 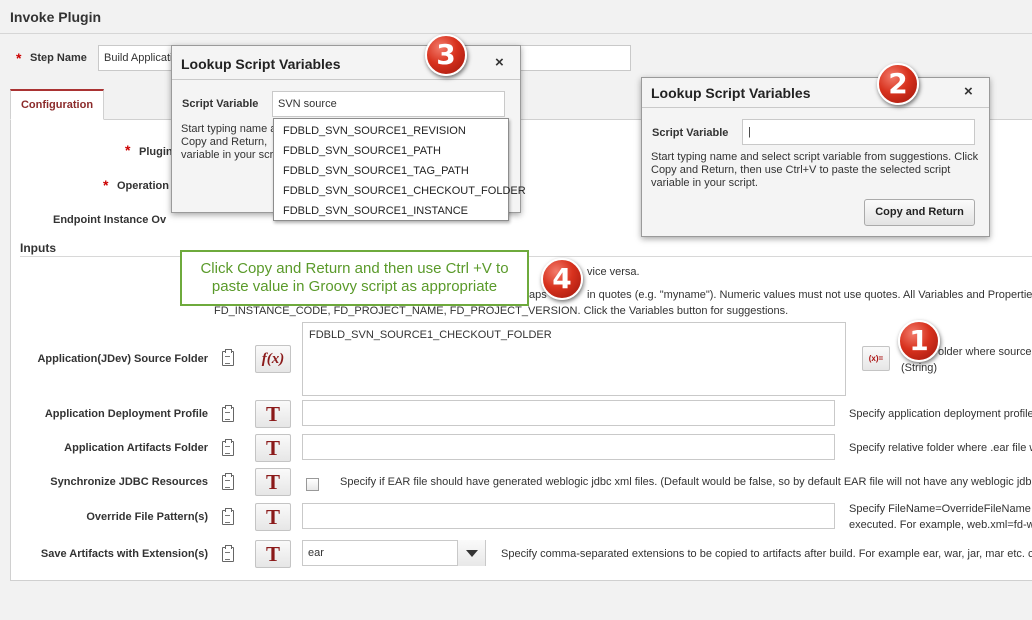 I want to click on override-pattern-desc-2: executed. For example, web.xml=fd-w, so click(x=940, y=525).